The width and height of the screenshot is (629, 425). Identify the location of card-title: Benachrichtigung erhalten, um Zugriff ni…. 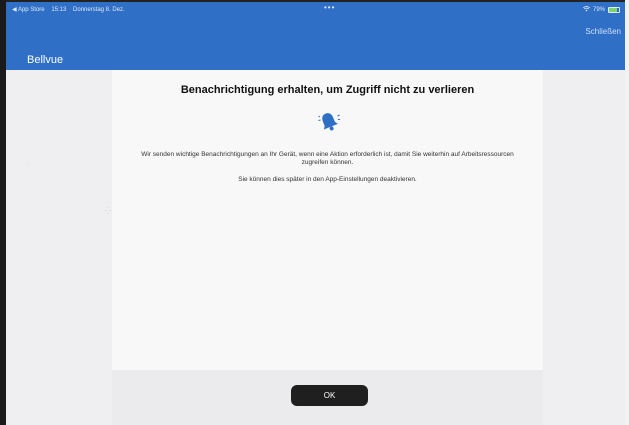
(327, 90).